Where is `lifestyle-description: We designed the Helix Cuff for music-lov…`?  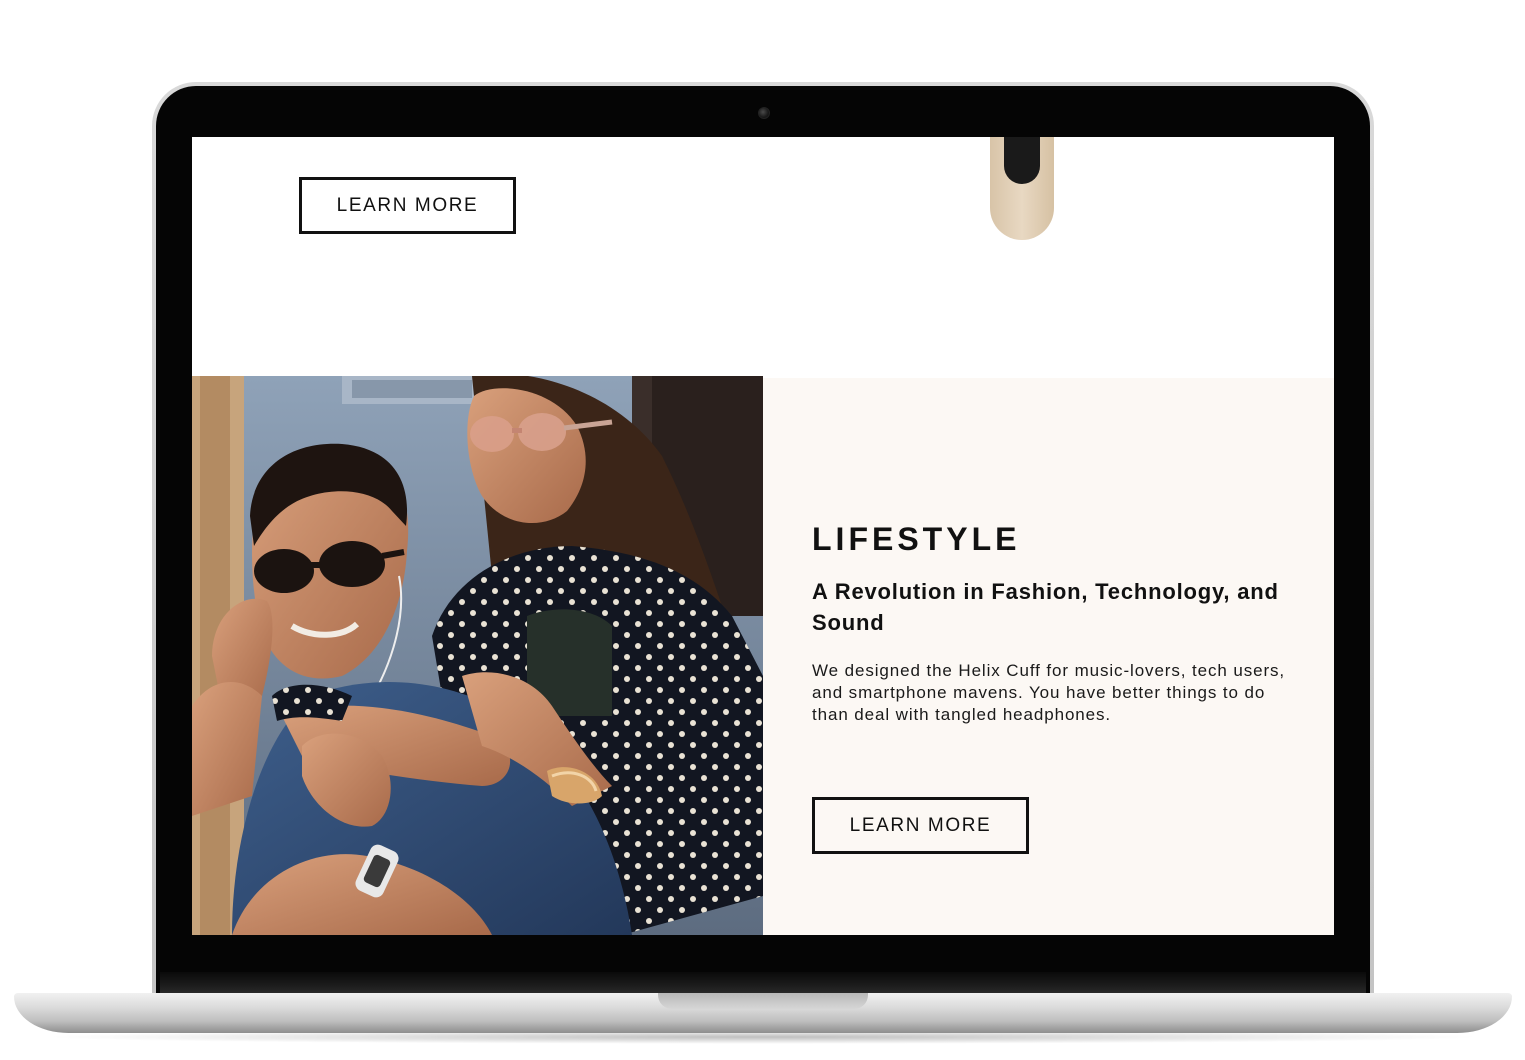 lifestyle-description: We designed the Helix Cuff for music-lov… is located at coordinates (1049, 692).